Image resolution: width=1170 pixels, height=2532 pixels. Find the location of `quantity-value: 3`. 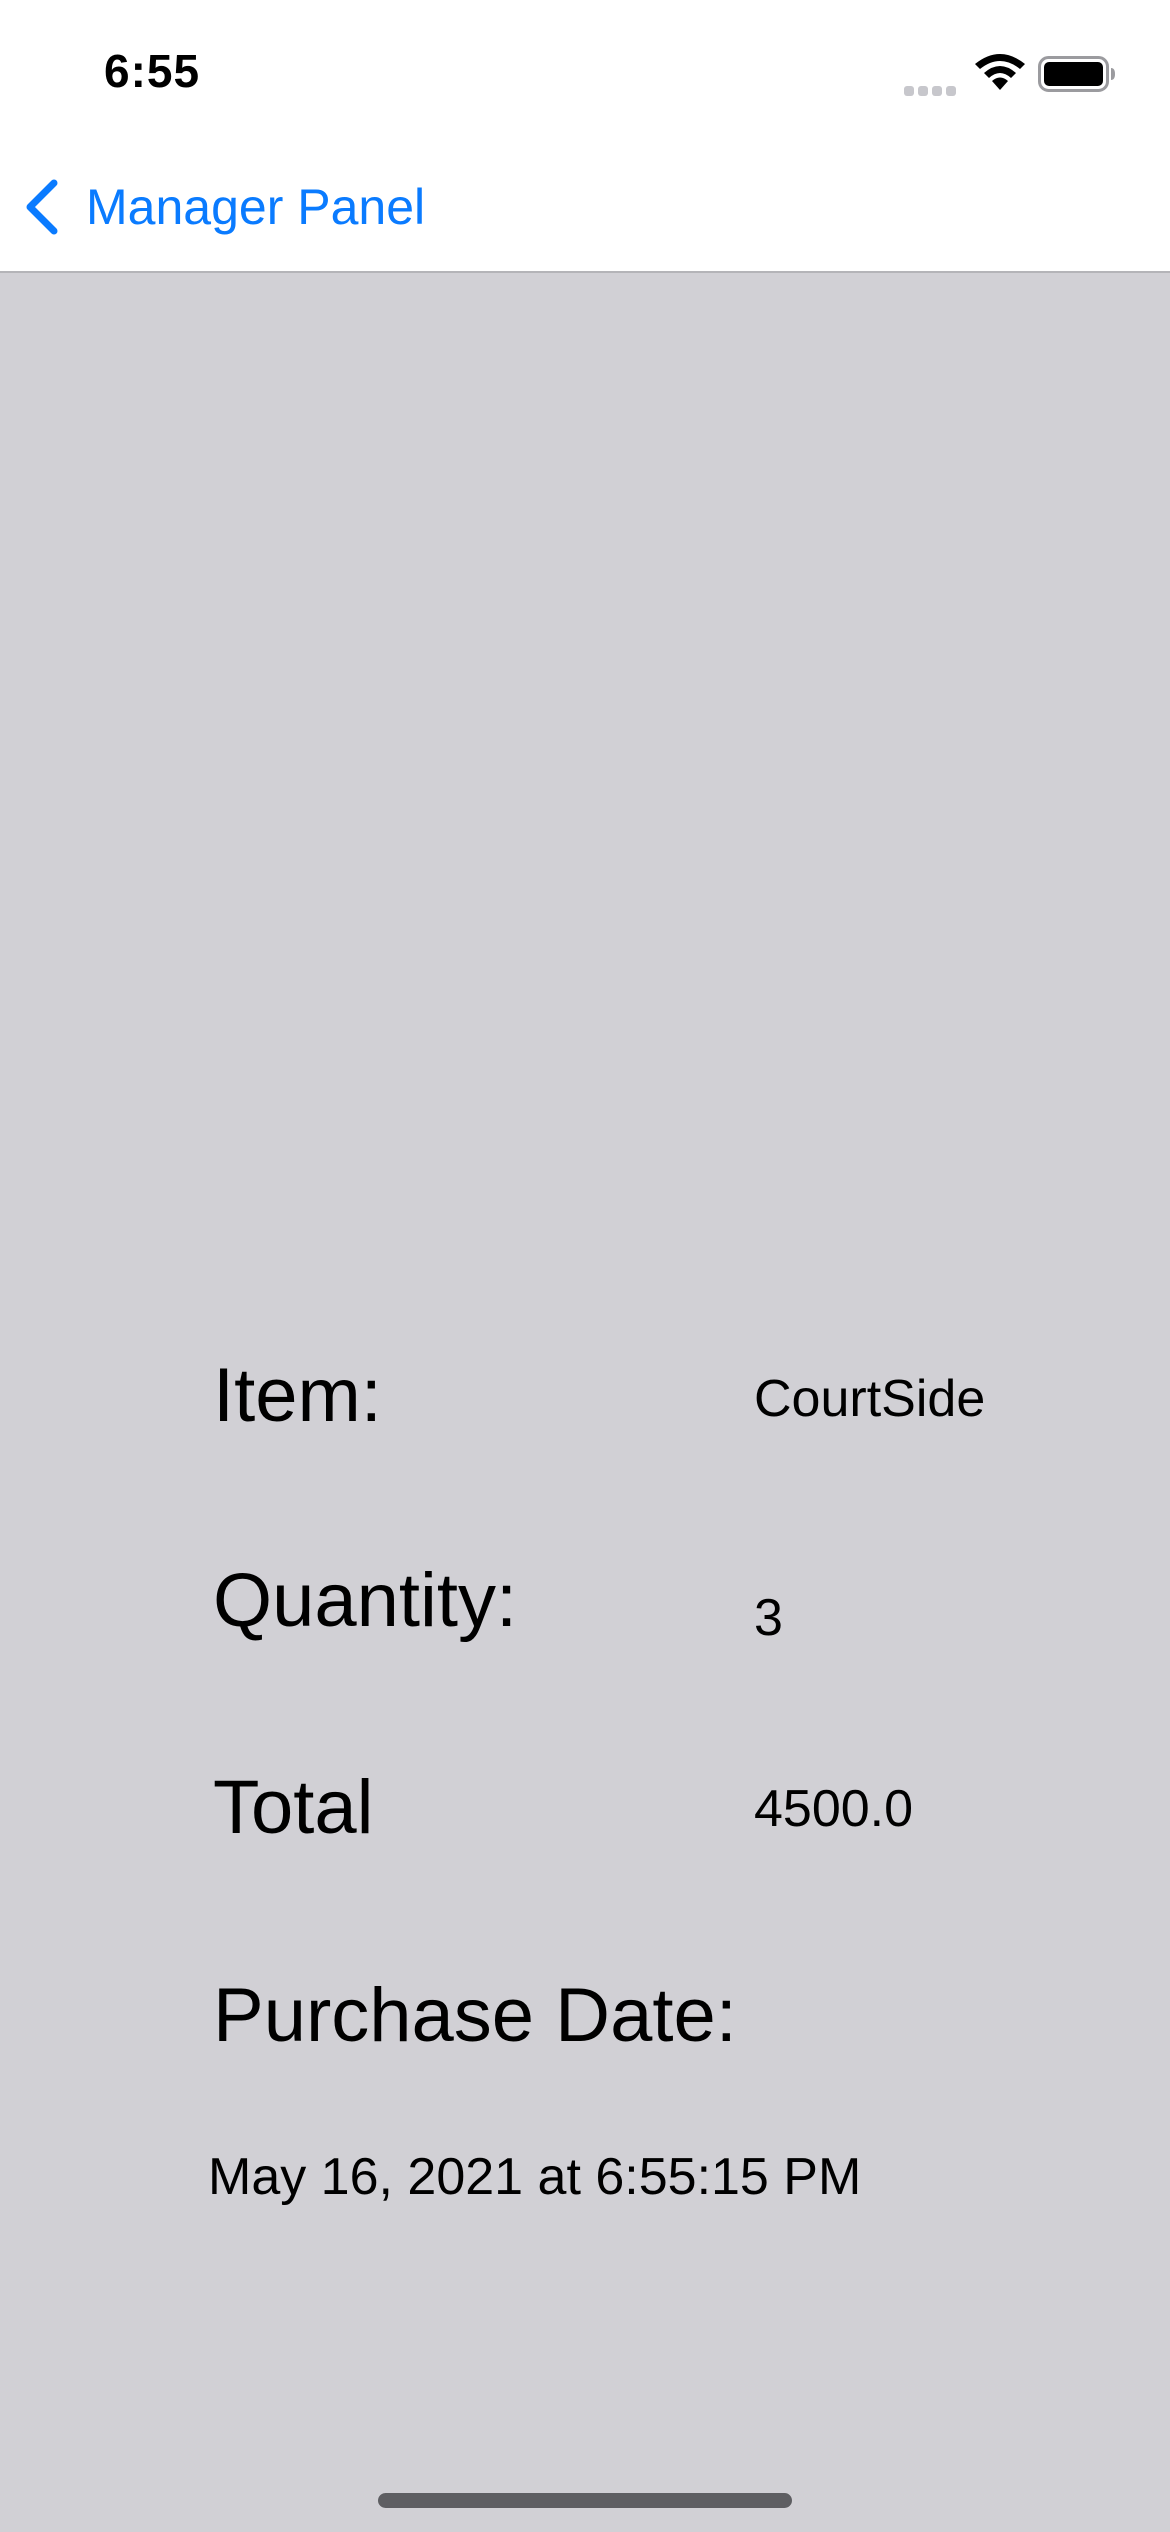

quantity-value: 3 is located at coordinates (768, 1618).